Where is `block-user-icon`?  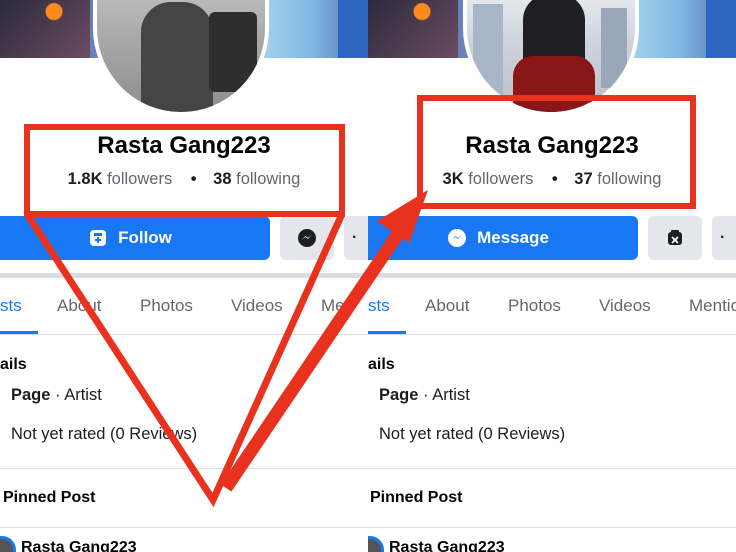 block-user-icon is located at coordinates (675, 238).